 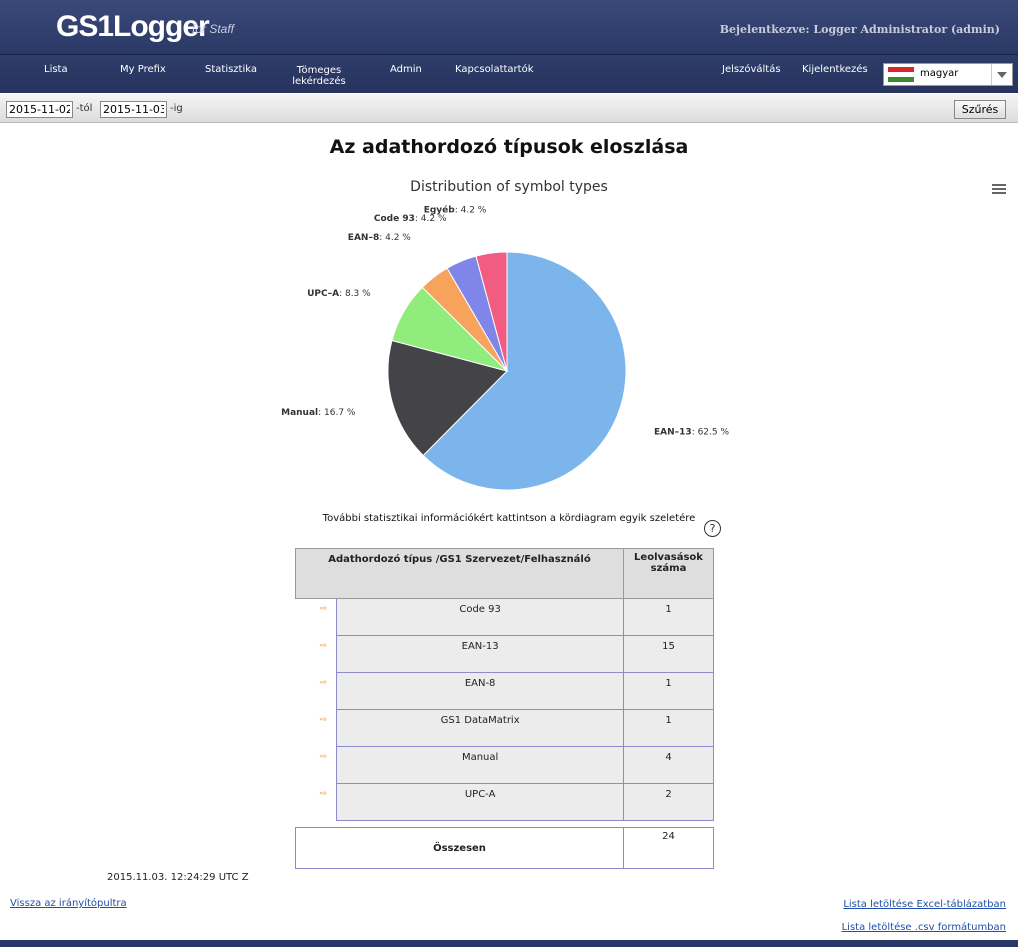 What do you see at coordinates (668, 654) in the screenshot?
I see `row-count: 15` at bounding box center [668, 654].